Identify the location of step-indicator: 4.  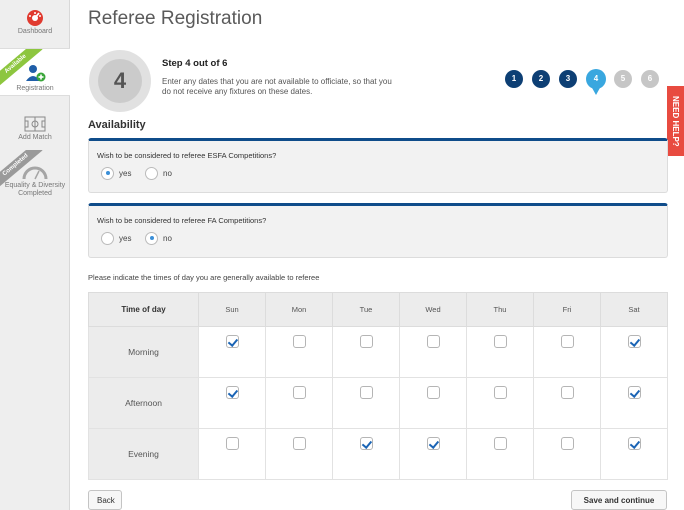
(120, 81).